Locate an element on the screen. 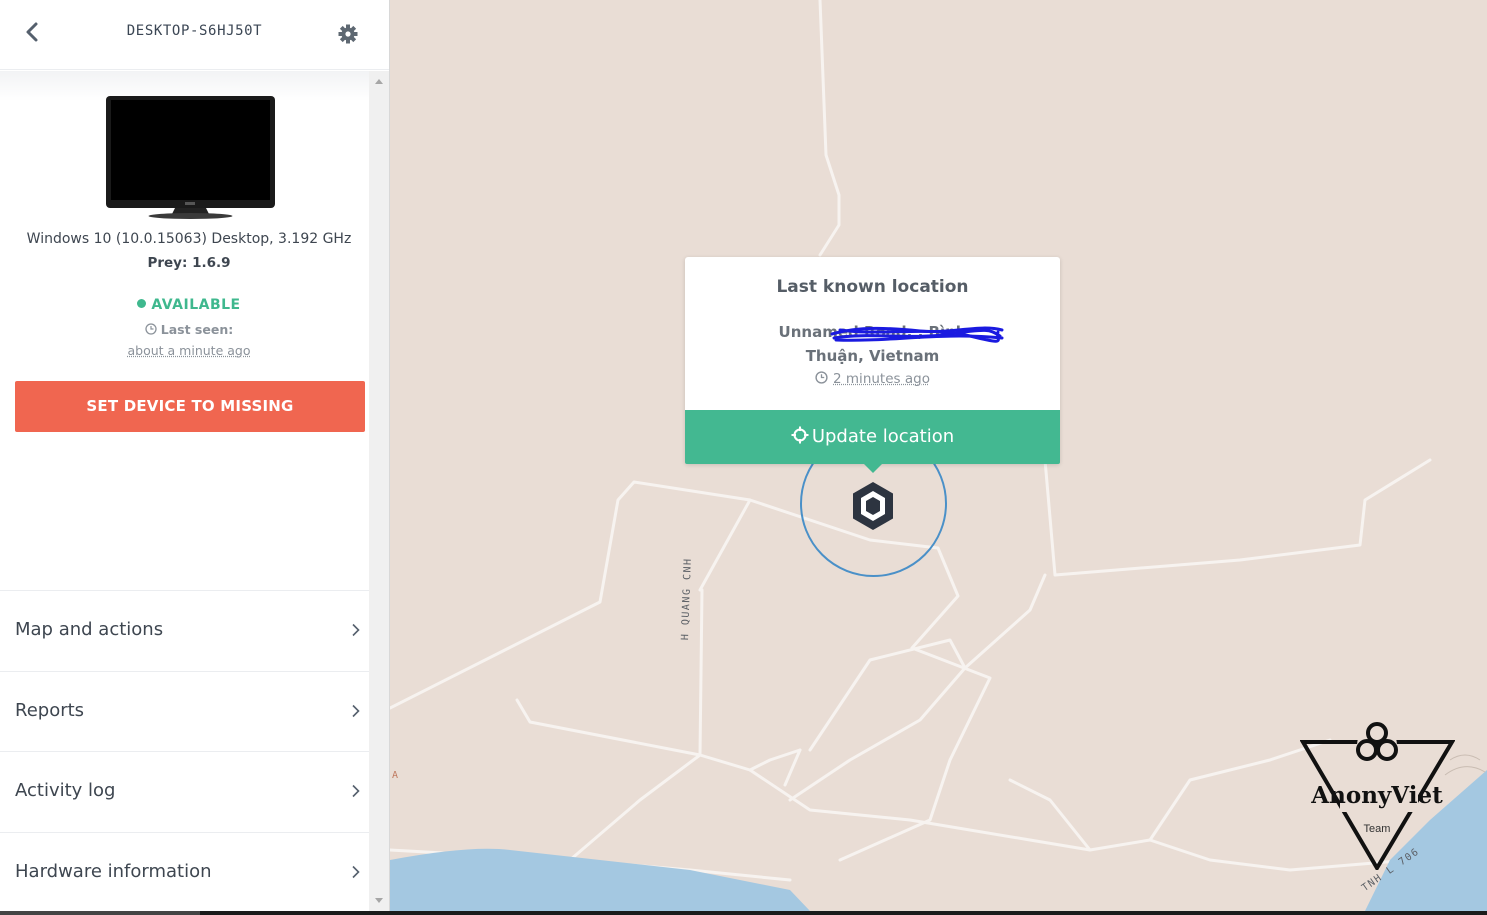 This screenshot has height=915, width=1487. watermark-name: AnonyViet is located at coordinates (1376, 795).